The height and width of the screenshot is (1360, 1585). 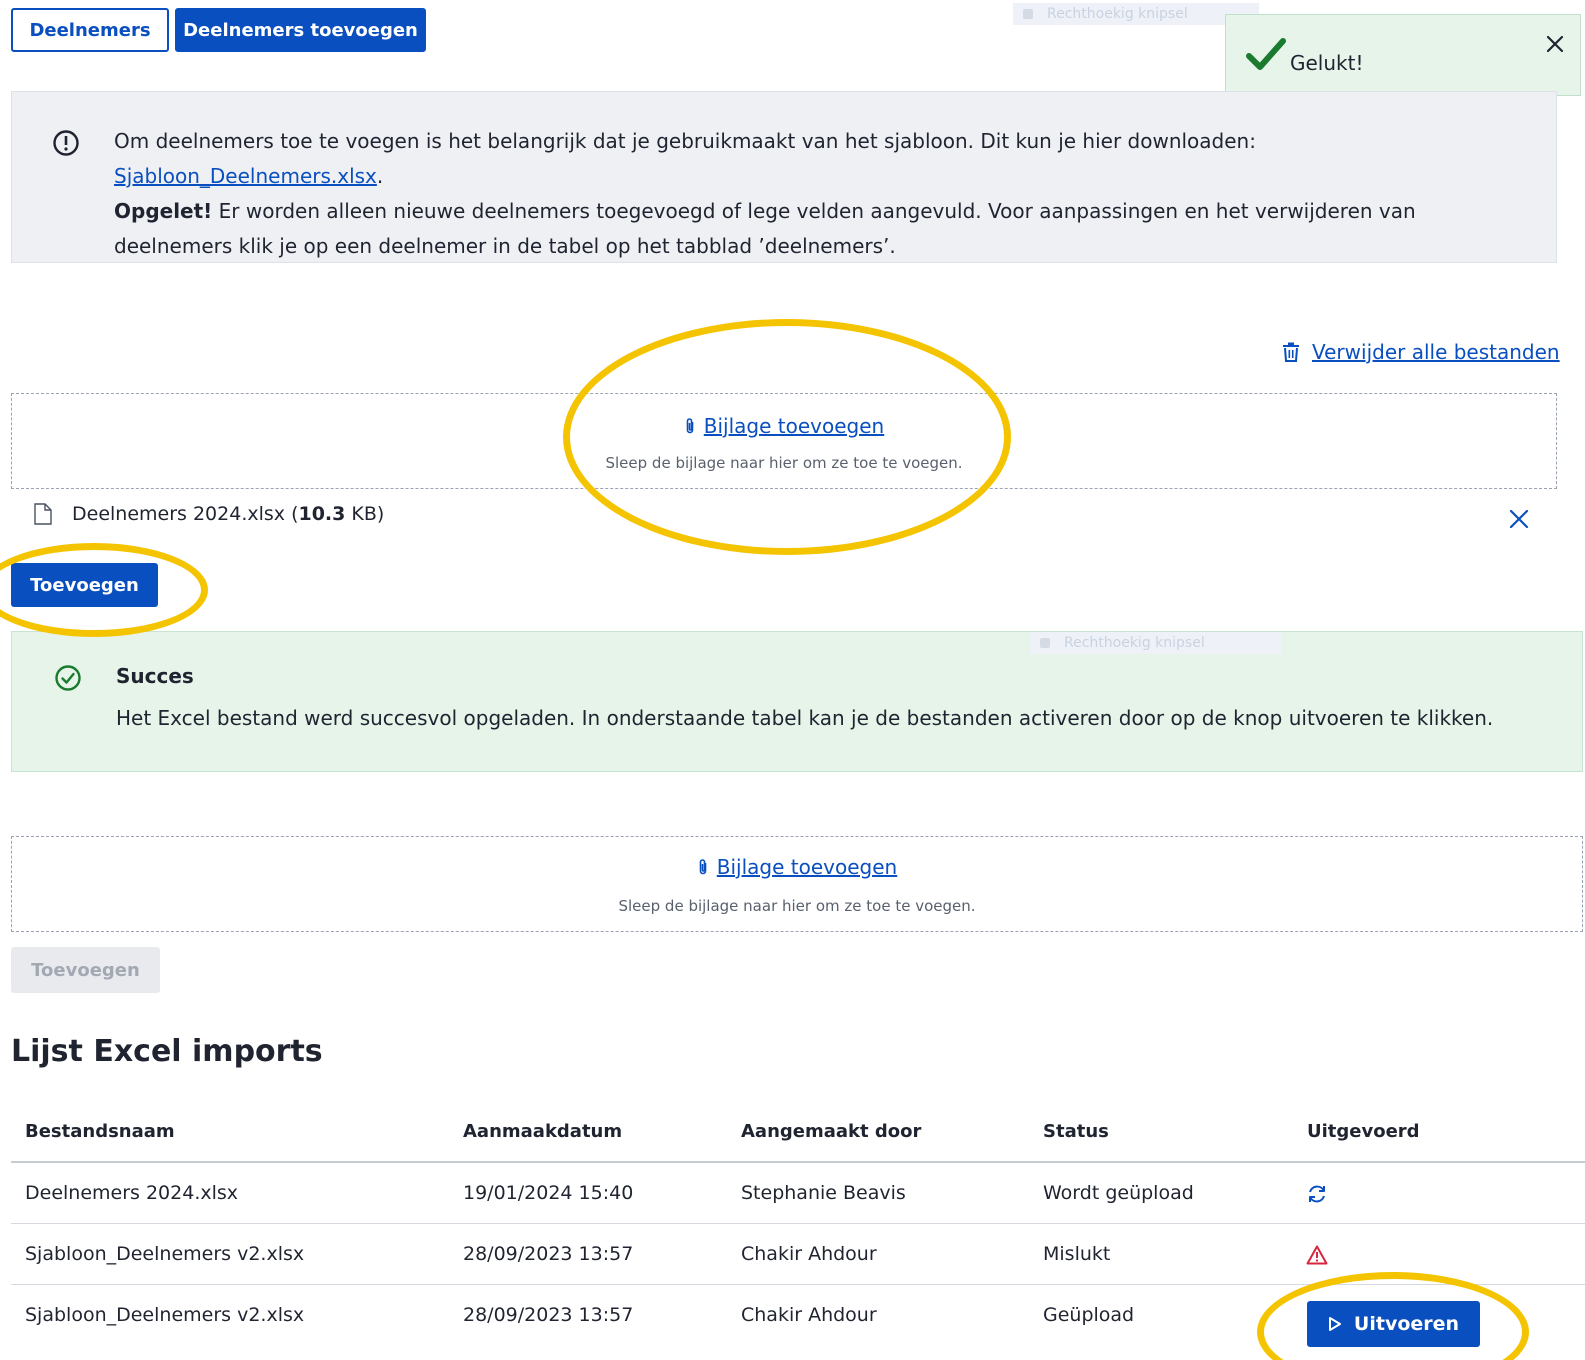 What do you see at coordinates (1421, 352) in the screenshot?
I see `delete-all-files-link: Verwijder alle bestanden` at bounding box center [1421, 352].